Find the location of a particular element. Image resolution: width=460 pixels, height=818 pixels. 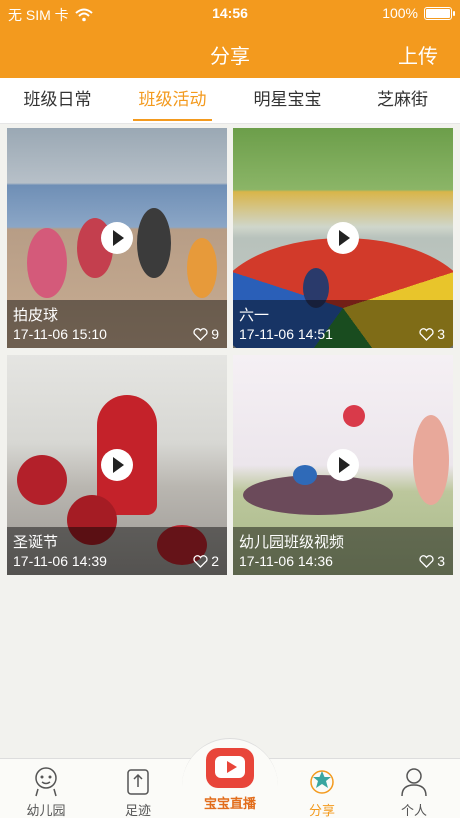

video-card: 拍皮球 17-11-06 15:10 9 is located at coordinates (117, 238).